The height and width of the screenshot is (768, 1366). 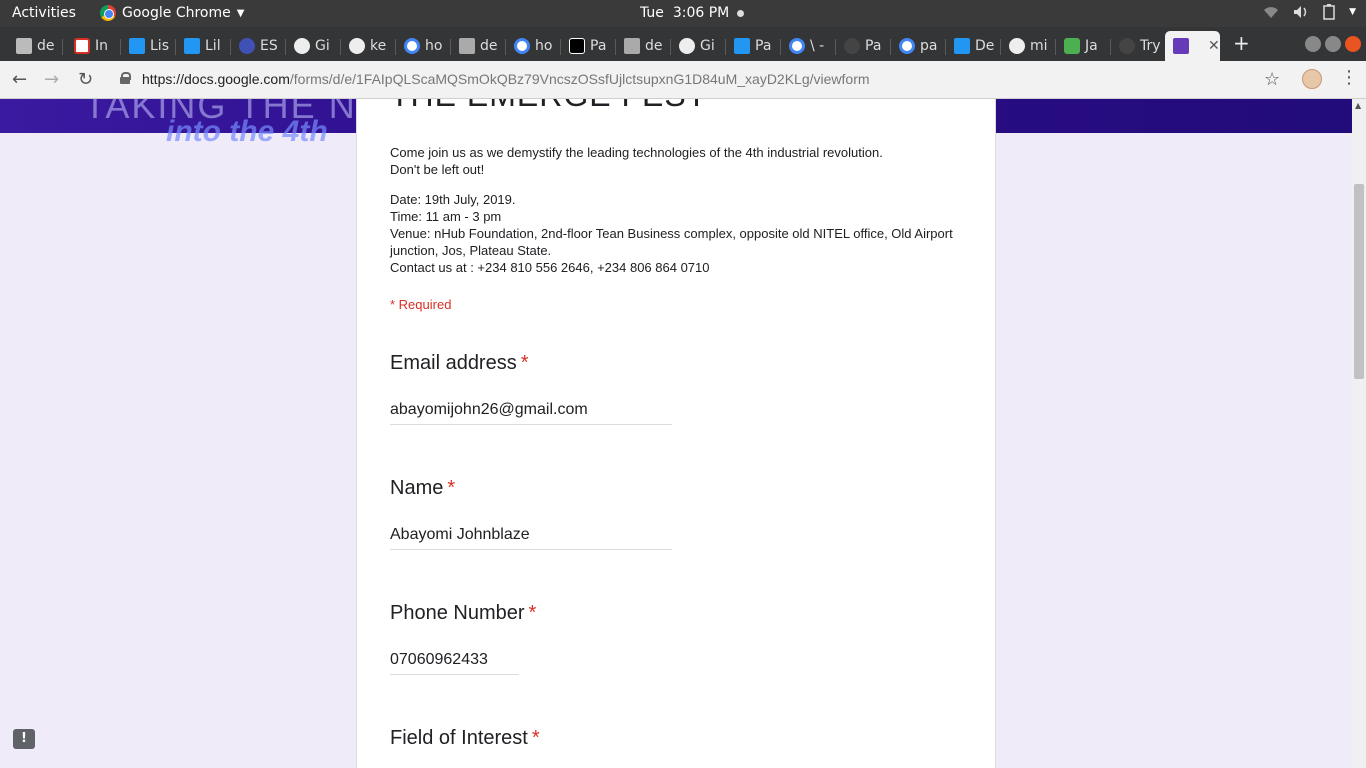 What do you see at coordinates (85, 79) in the screenshot?
I see `reload-icon: ↻` at bounding box center [85, 79].